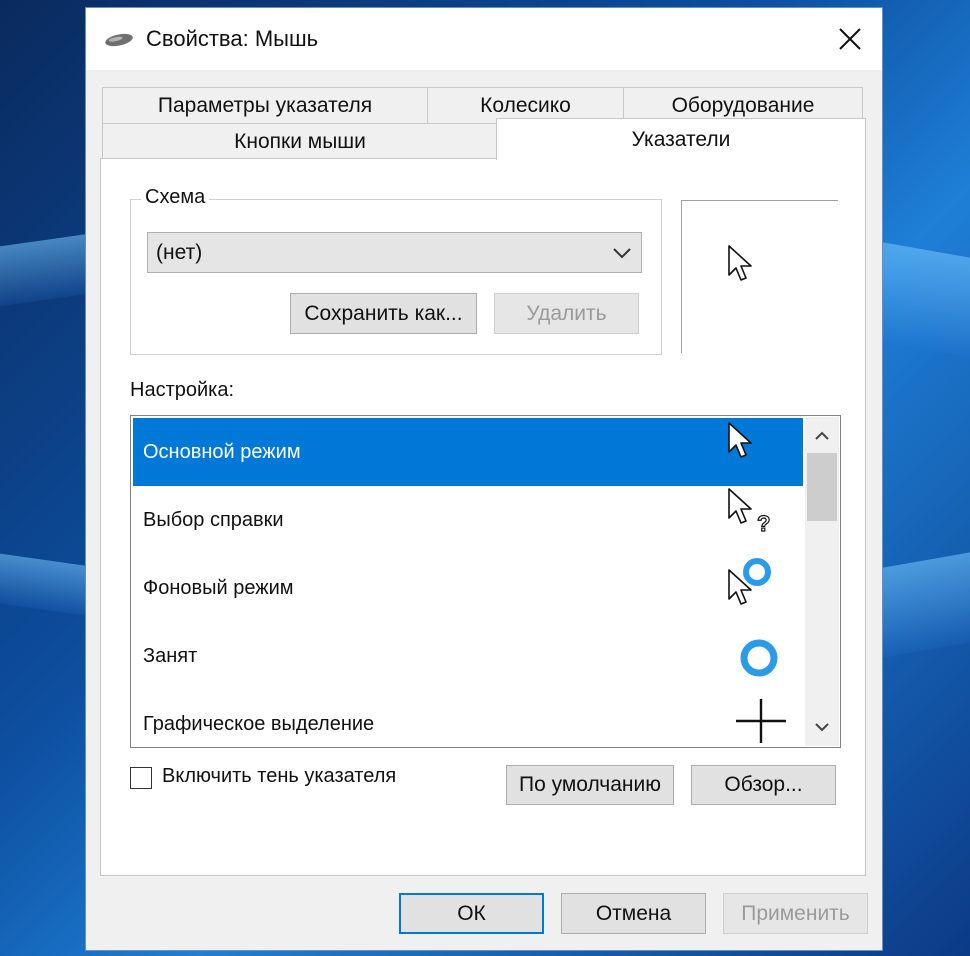 The image size is (970, 956). I want to click on pointer-preview, so click(759, 276).